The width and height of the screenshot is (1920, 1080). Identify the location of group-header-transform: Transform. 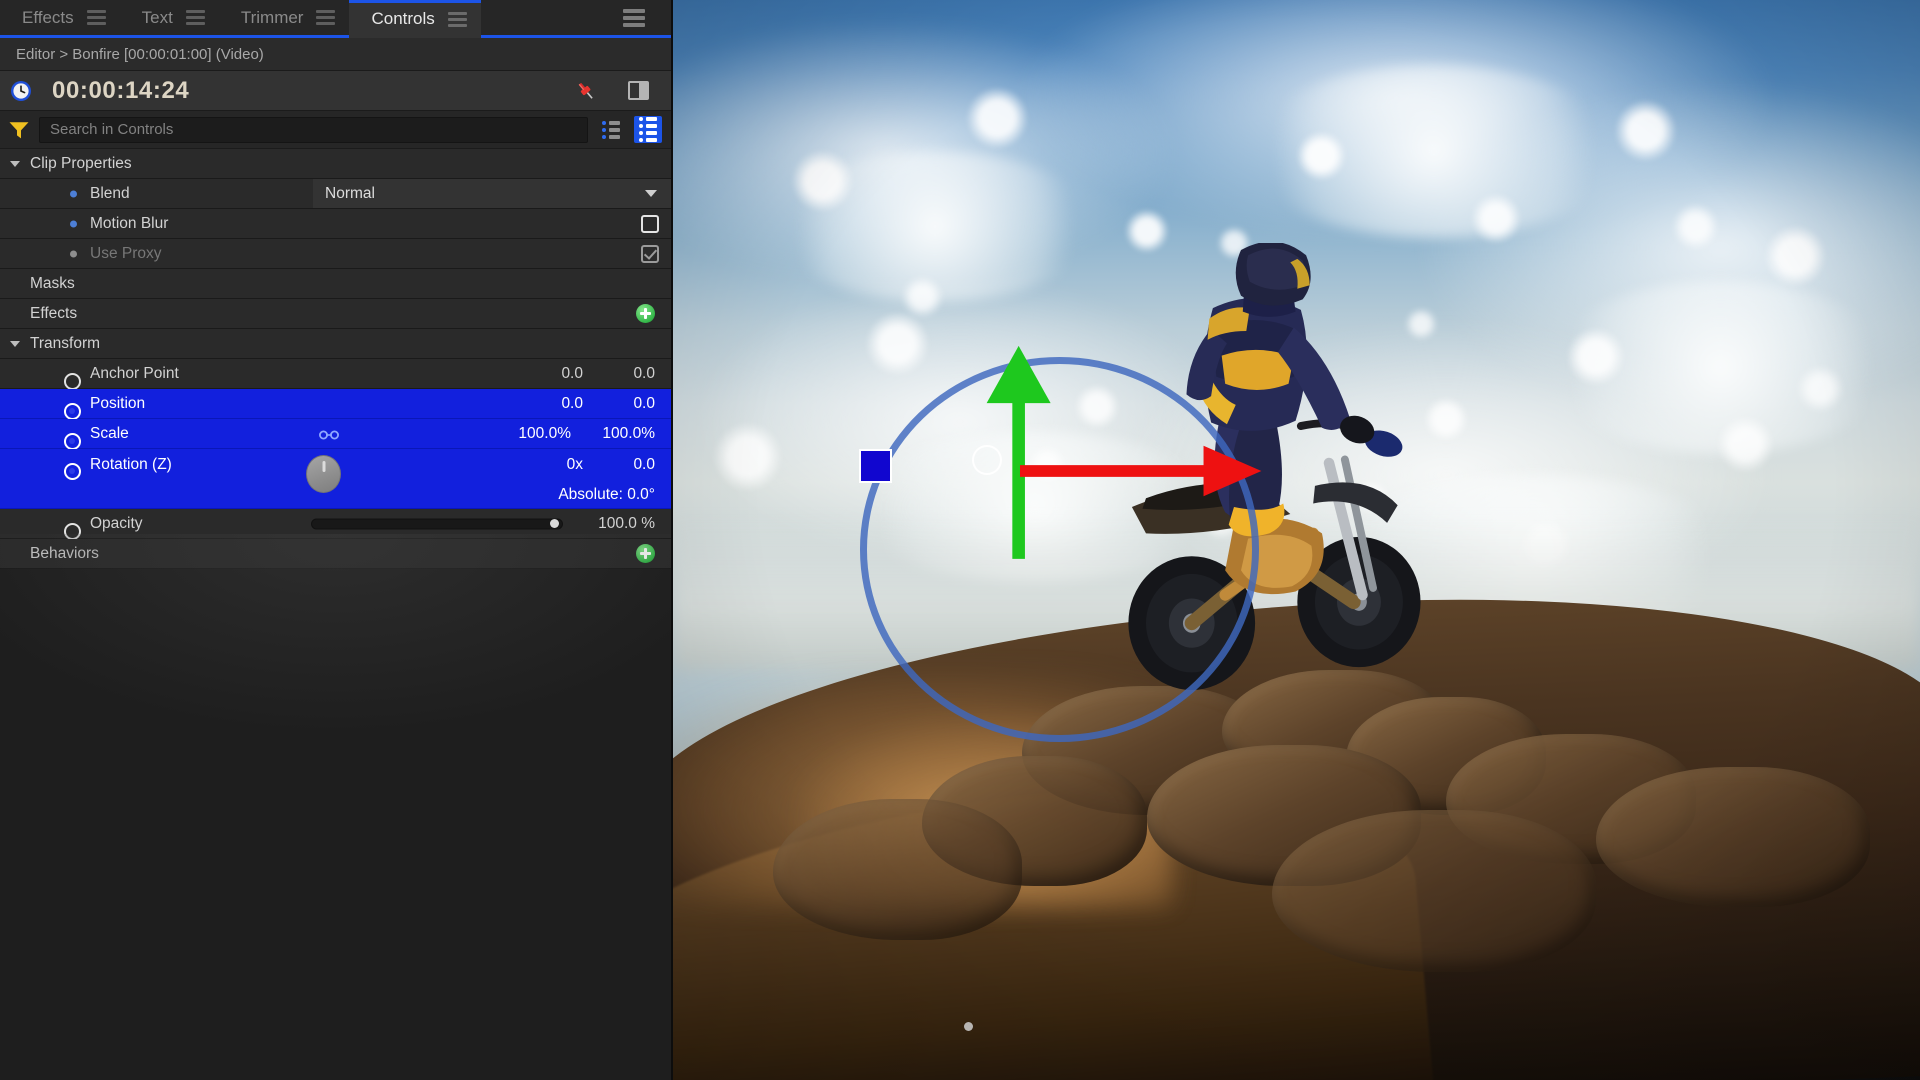
(335, 344).